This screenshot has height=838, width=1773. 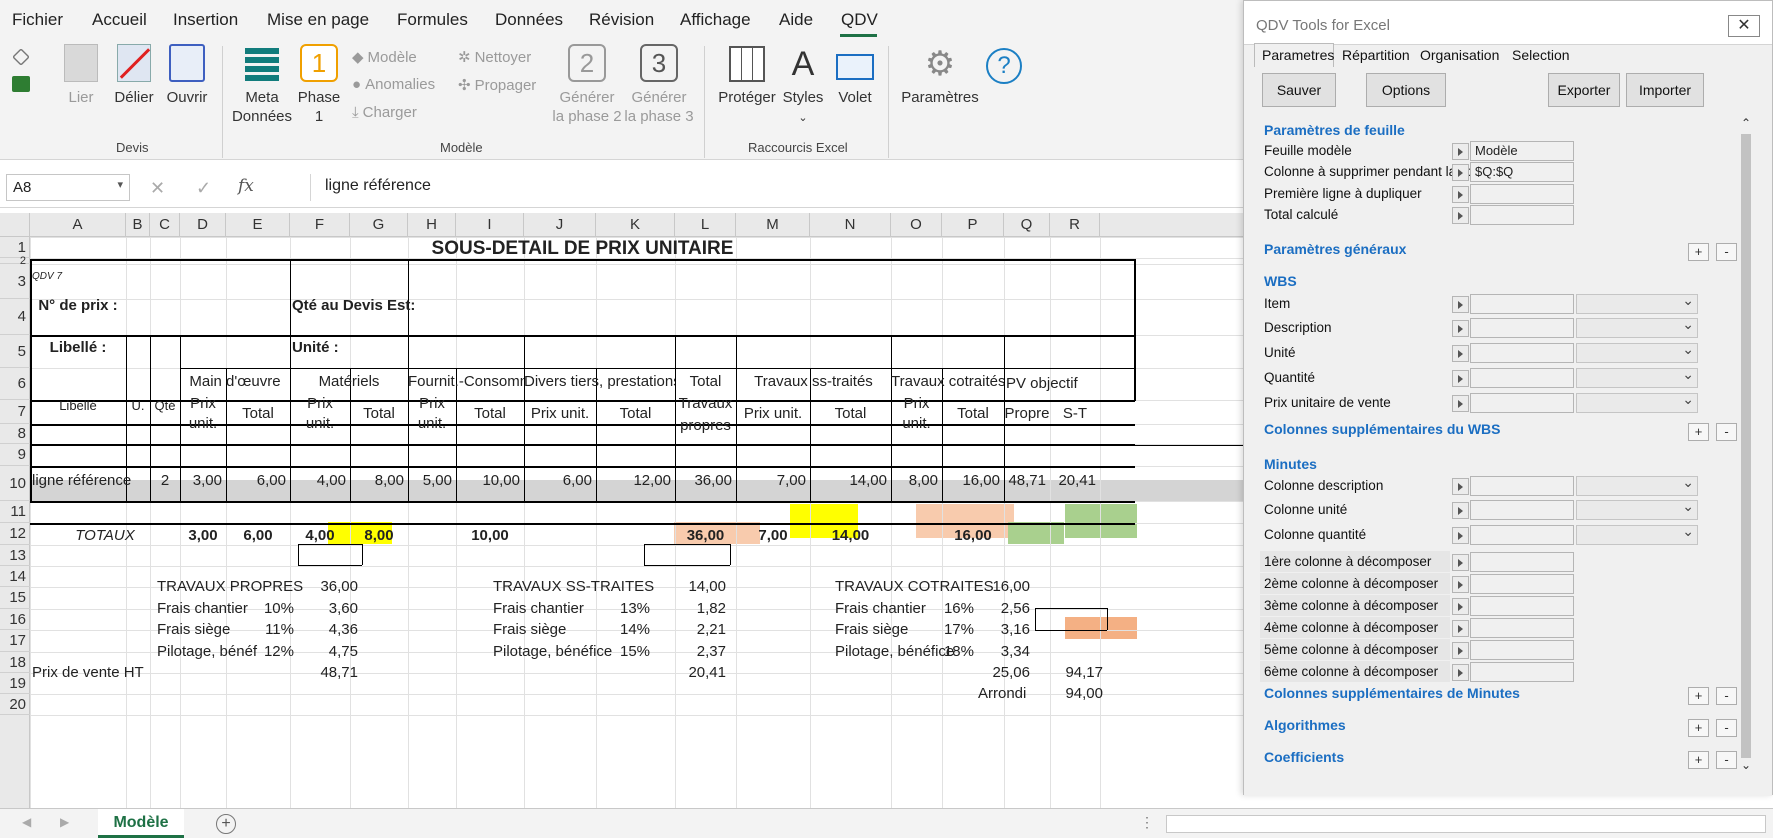 I want to click on tab-organisation: Organisation, so click(x=1459, y=55).